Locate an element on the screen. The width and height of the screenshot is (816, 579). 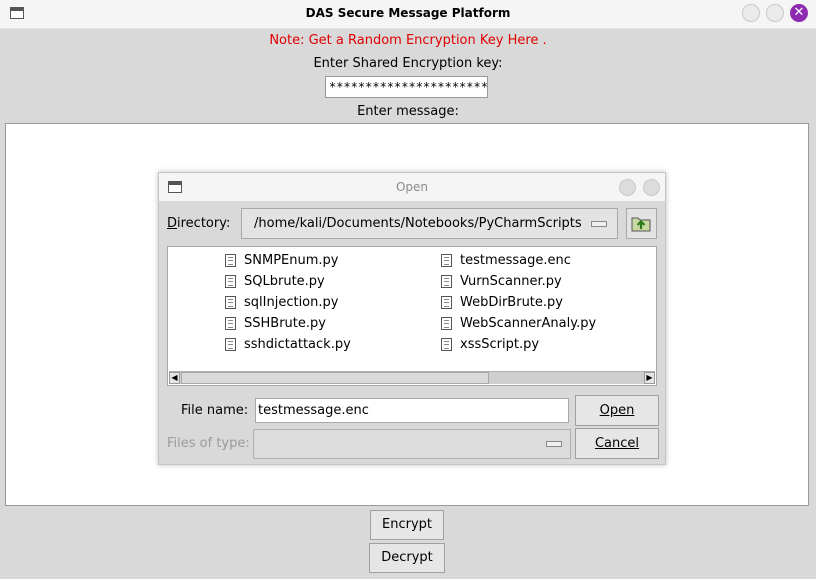
file-name: testmessage.enc is located at coordinates (515, 260).